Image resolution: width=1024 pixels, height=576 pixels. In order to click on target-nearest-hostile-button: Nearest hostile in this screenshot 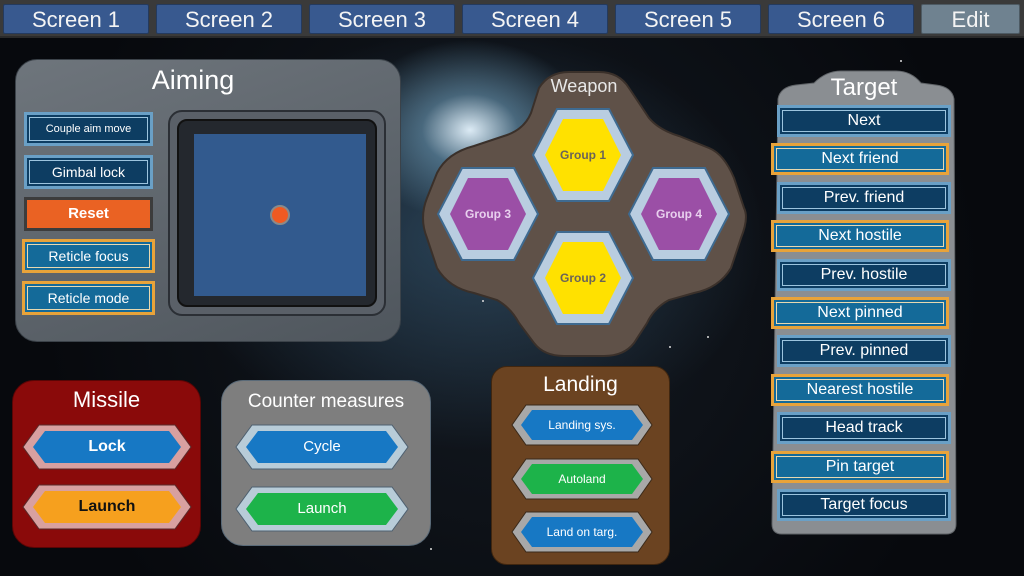, I will do `click(860, 389)`.